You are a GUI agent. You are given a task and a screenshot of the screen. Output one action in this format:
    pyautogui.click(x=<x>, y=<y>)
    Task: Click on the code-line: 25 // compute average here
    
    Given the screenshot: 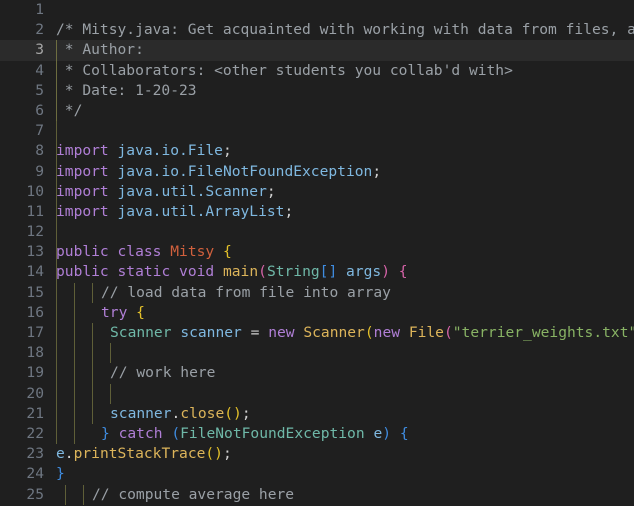 What is the action you would take?
    pyautogui.click(x=317, y=494)
    